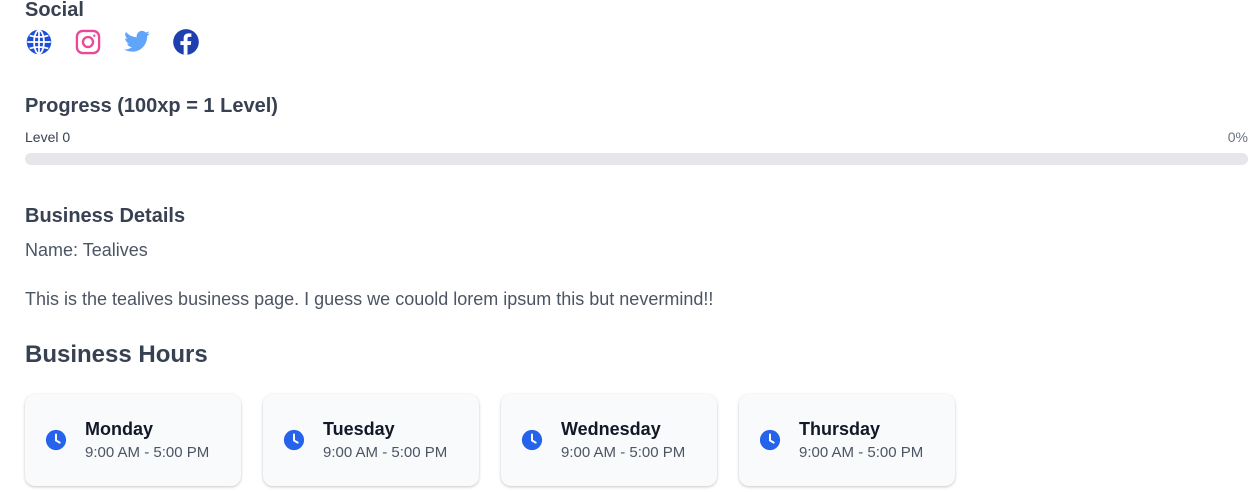  Describe the element at coordinates (847, 440) in the screenshot. I see `hours-card-thursday: Thursday 9:00 AM - 5:00 PM` at that location.